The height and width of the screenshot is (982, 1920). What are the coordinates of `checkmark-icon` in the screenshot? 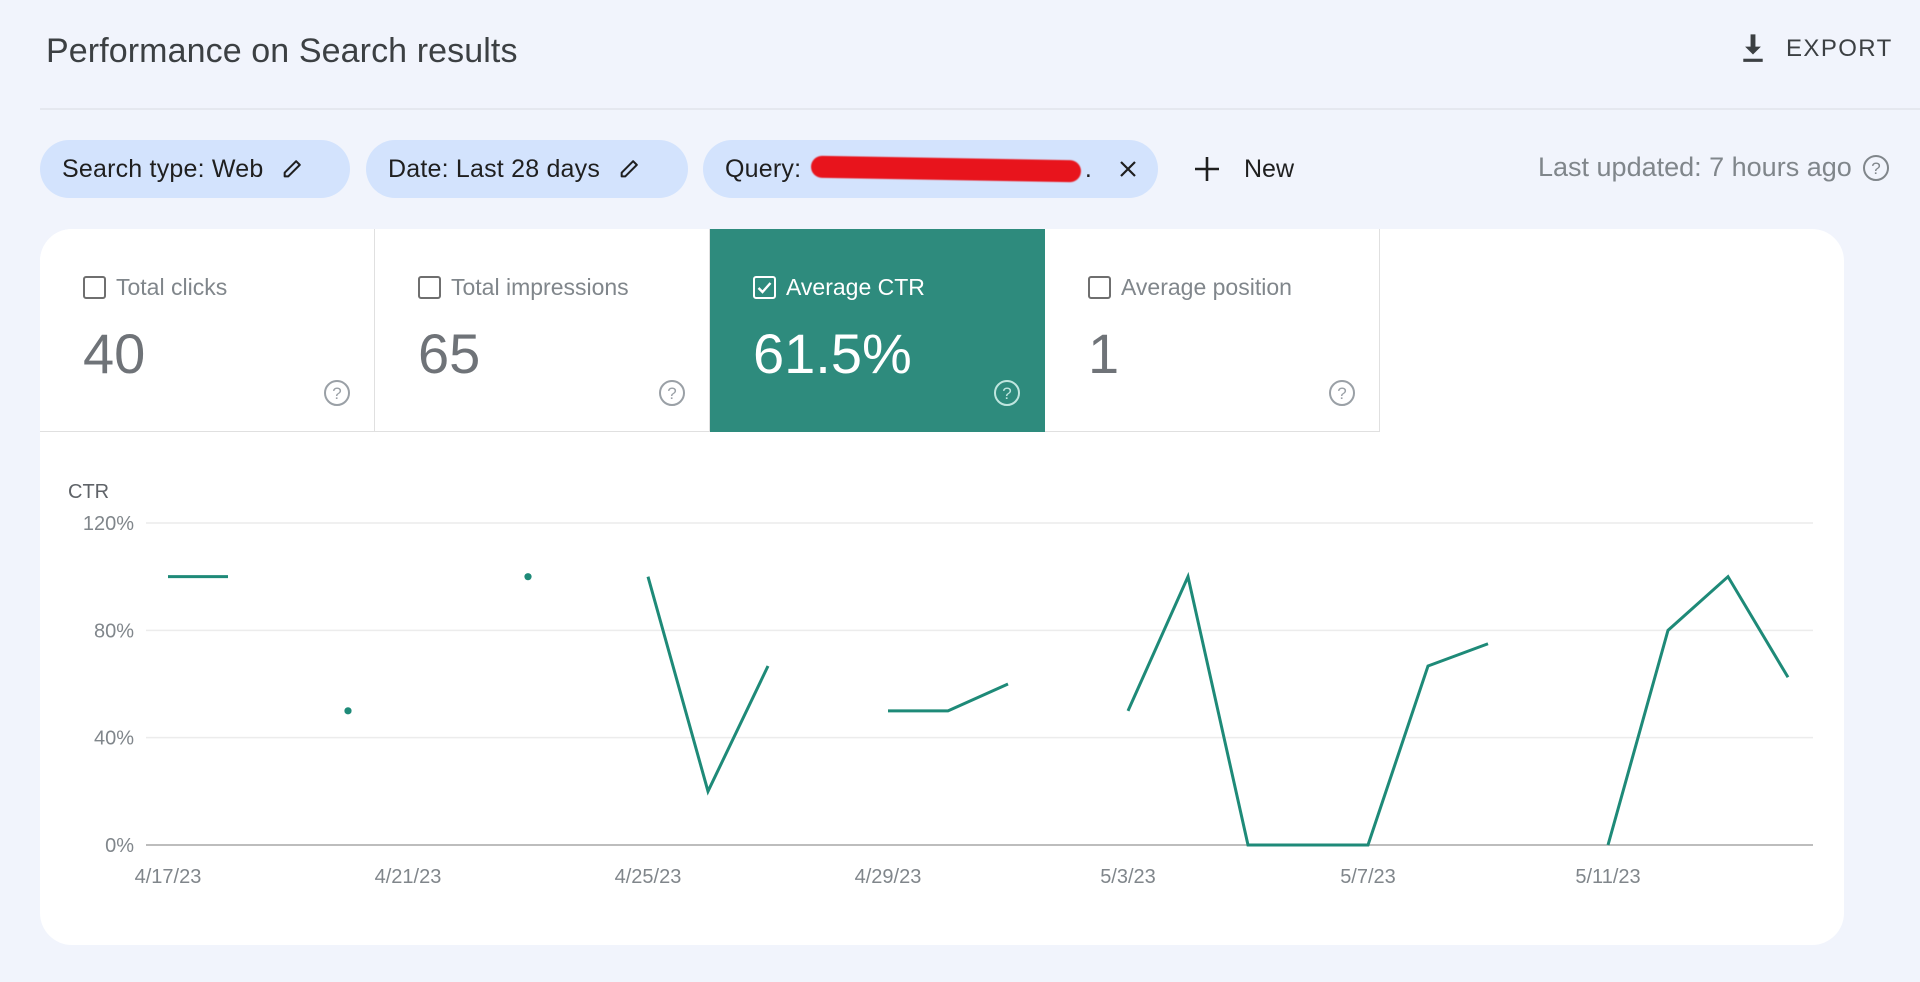 It's located at (764, 288).